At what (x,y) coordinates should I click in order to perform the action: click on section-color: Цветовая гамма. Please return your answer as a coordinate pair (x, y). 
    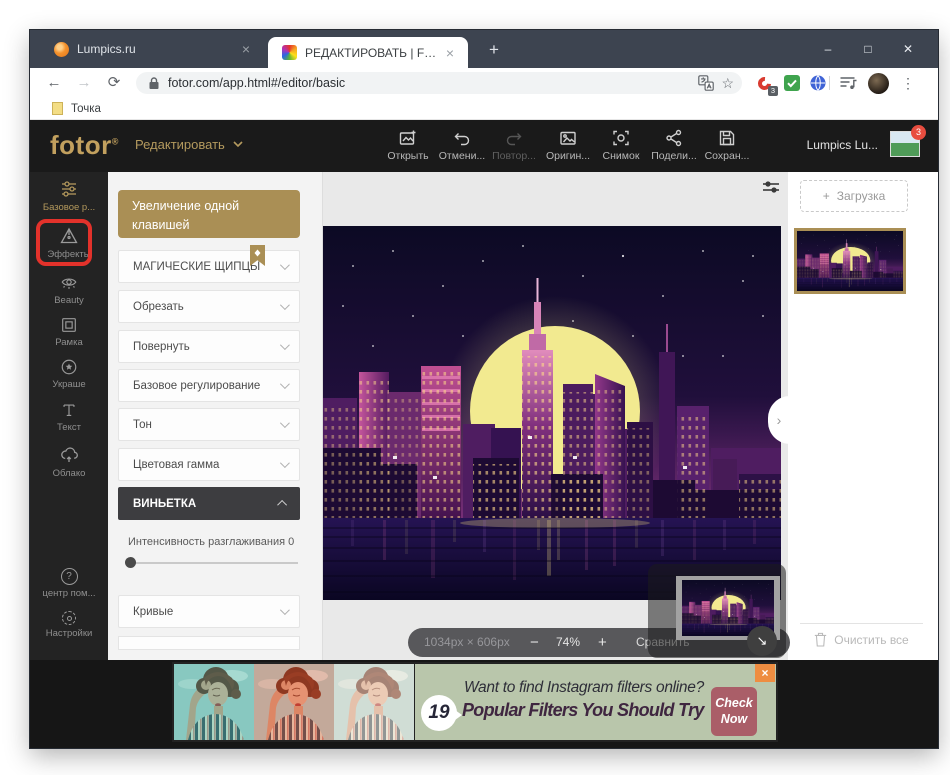
    Looking at the image, I should click on (209, 464).